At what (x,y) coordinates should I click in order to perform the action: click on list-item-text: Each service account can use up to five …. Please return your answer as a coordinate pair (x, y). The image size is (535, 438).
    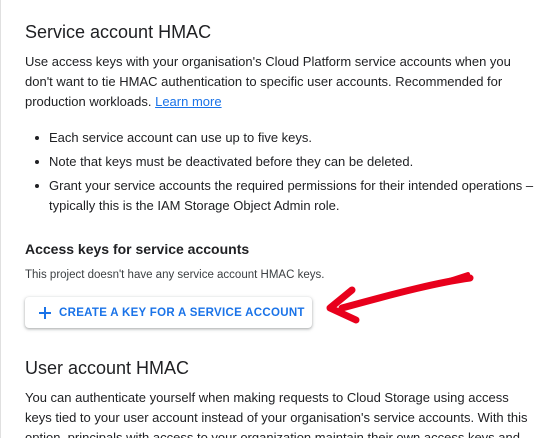
    Looking at the image, I should click on (181, 137).